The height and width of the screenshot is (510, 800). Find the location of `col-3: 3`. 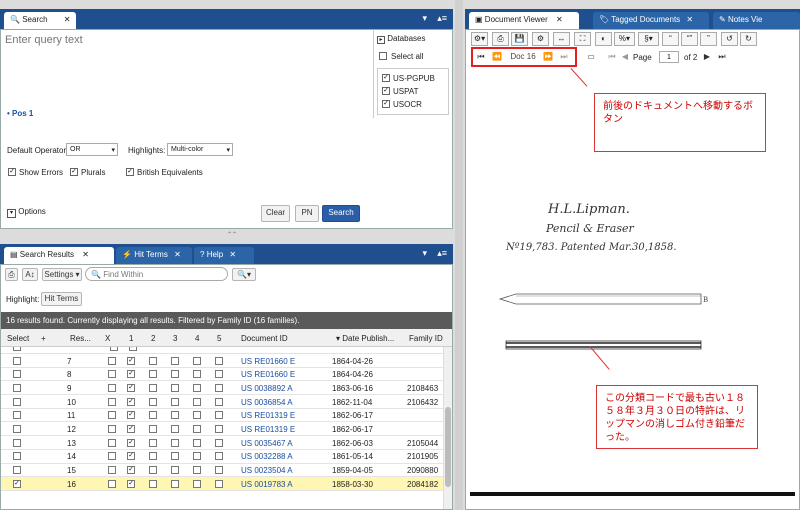

col-3: 3 is located at coordinates (175, 338).